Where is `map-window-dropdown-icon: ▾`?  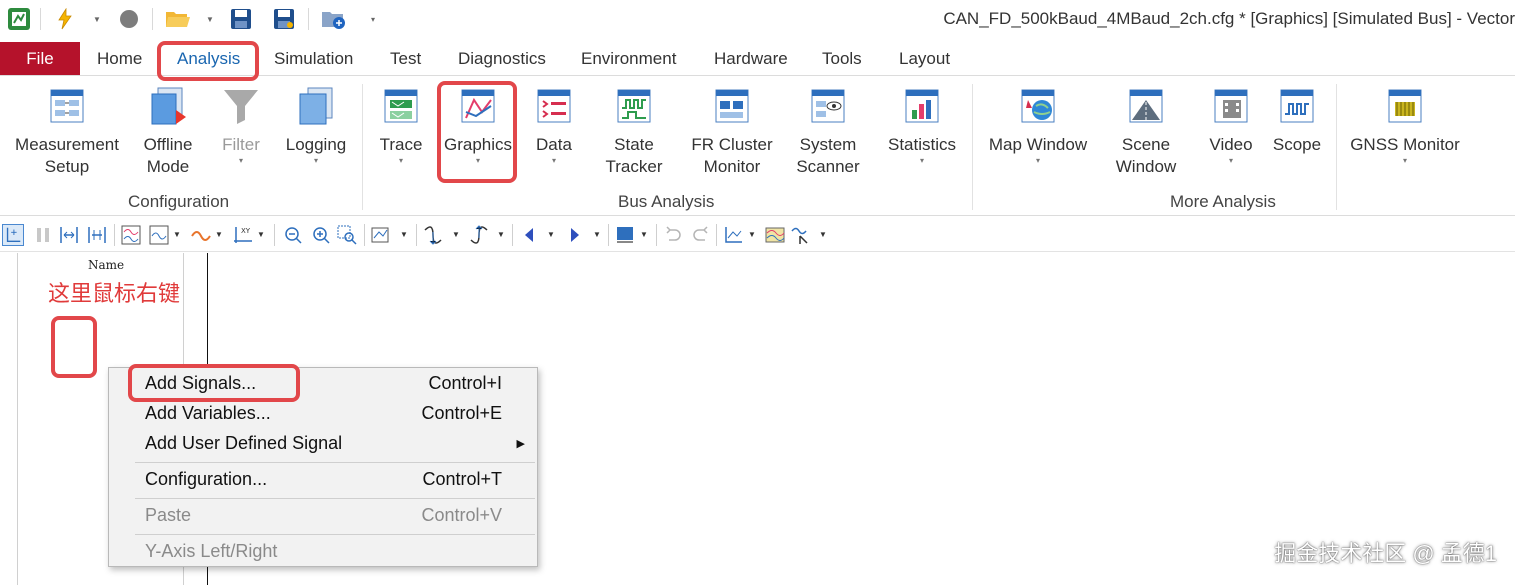 map-window-dropdown-icon: ▾ is located at coordinates (1037, 160).